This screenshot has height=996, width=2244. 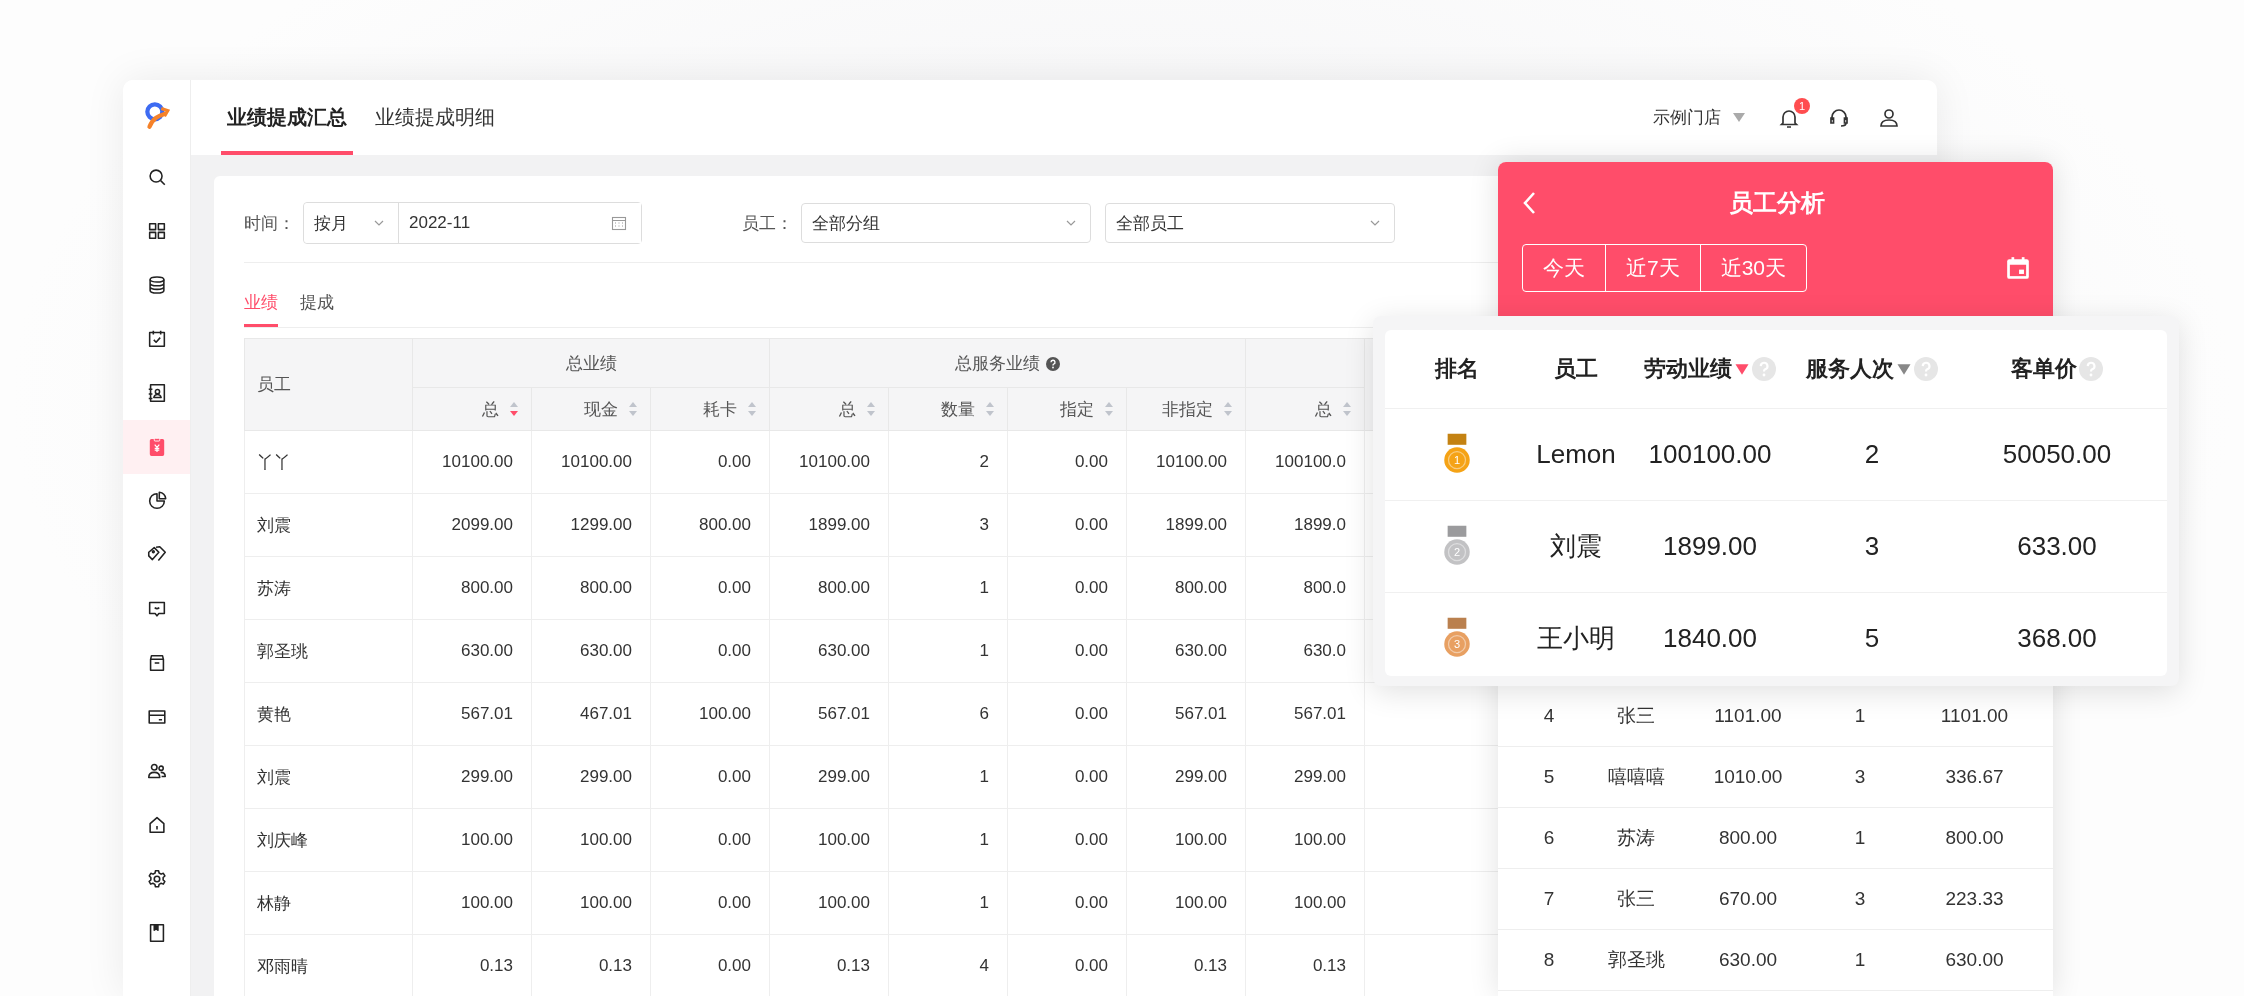 I want to click on employee-name: 邓雨晴, so click(x=282, y=966).